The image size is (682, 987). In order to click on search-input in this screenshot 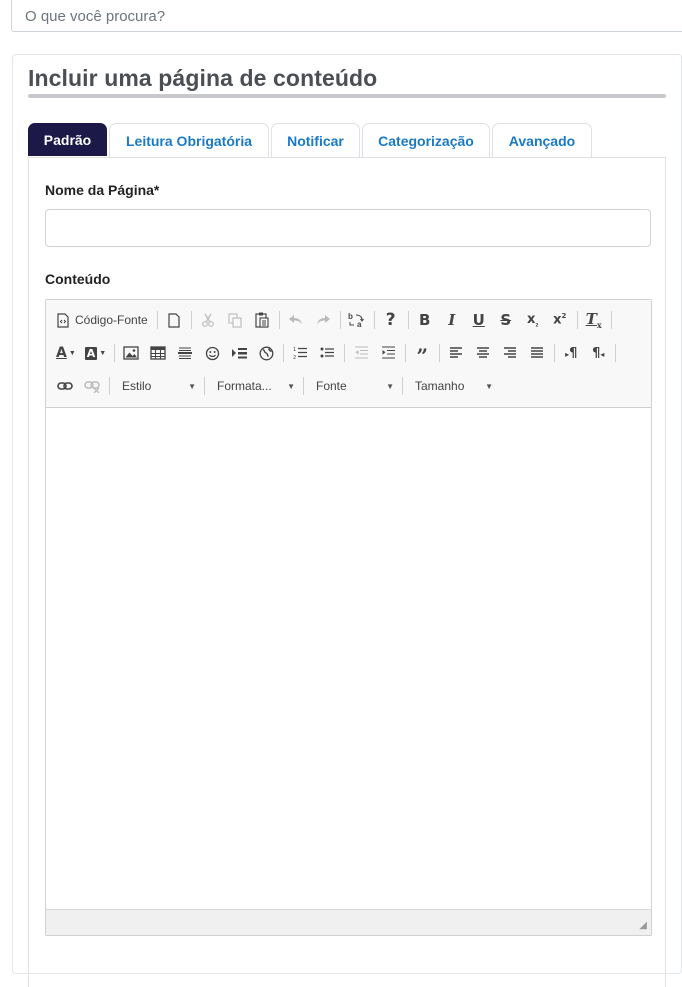, I will do `click(347, 15)`.